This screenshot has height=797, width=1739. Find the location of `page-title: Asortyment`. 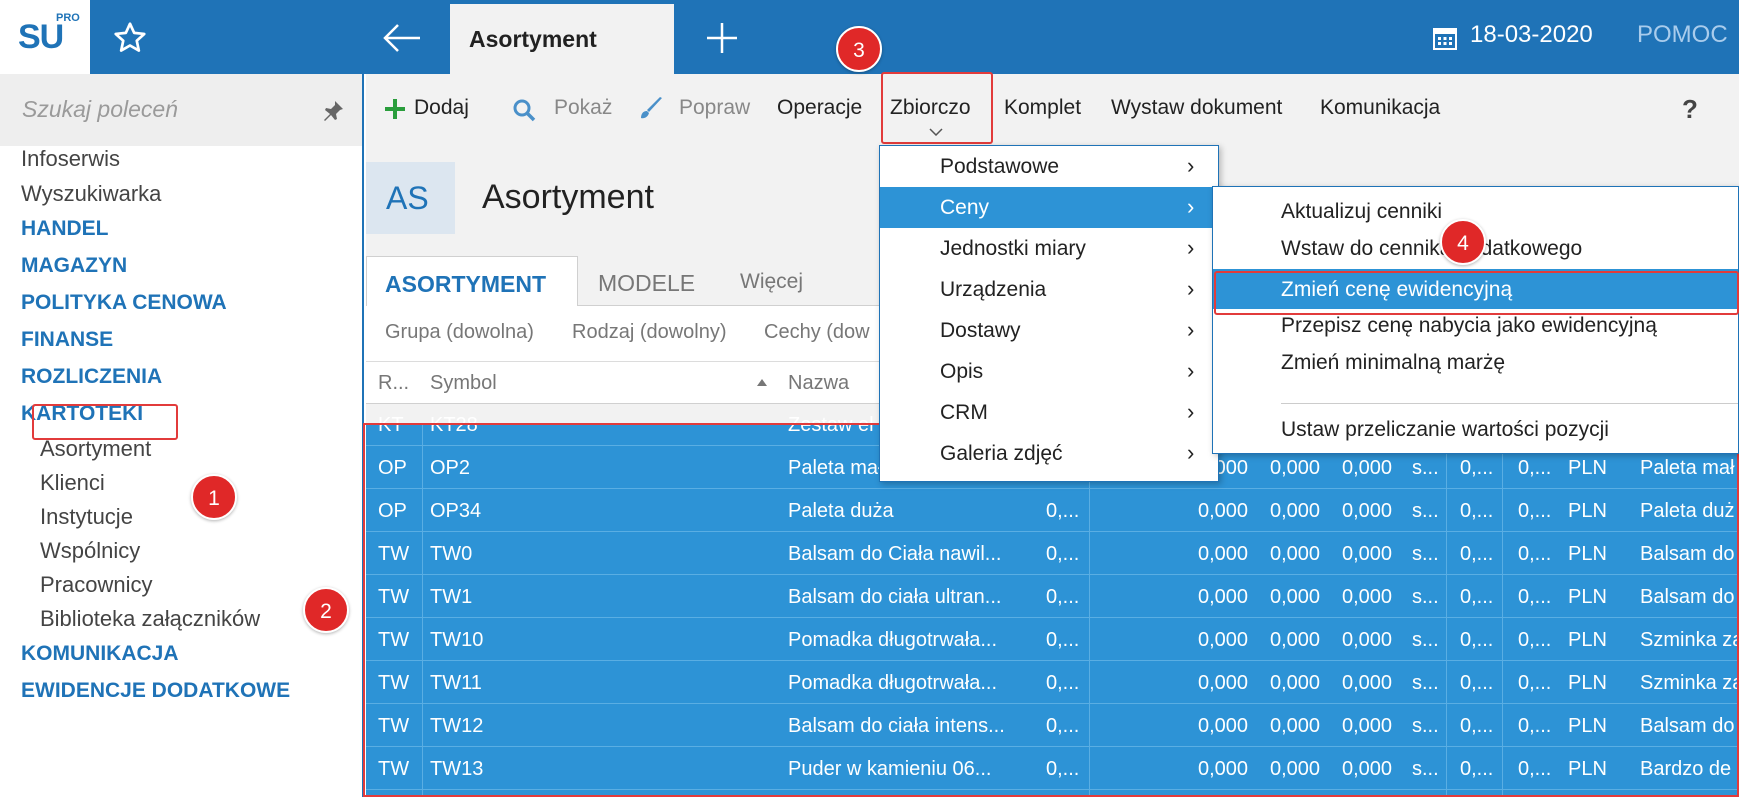

page-title: Asortyment is located at coordinates (568, 197).